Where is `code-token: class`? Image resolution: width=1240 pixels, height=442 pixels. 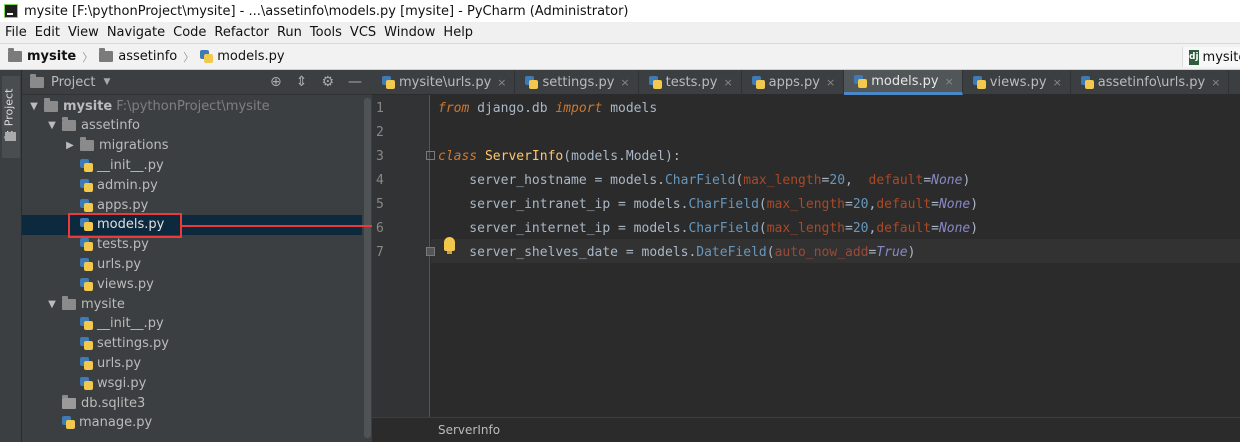
code-token: class is located at coordinates (458, 156).